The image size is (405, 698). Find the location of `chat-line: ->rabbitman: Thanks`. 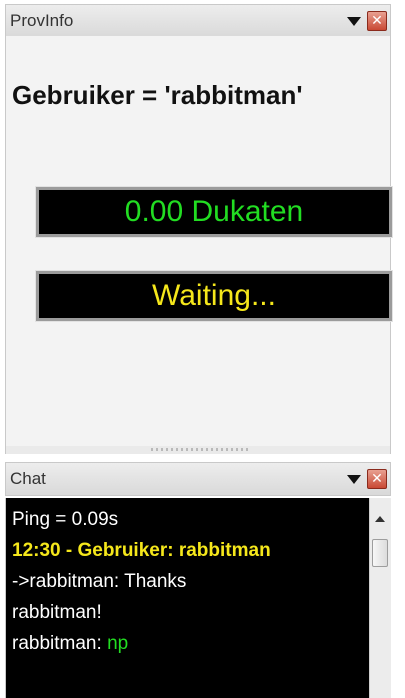

chat-line: ->rabbitman: Thanks is located at coordinates (99, 581).